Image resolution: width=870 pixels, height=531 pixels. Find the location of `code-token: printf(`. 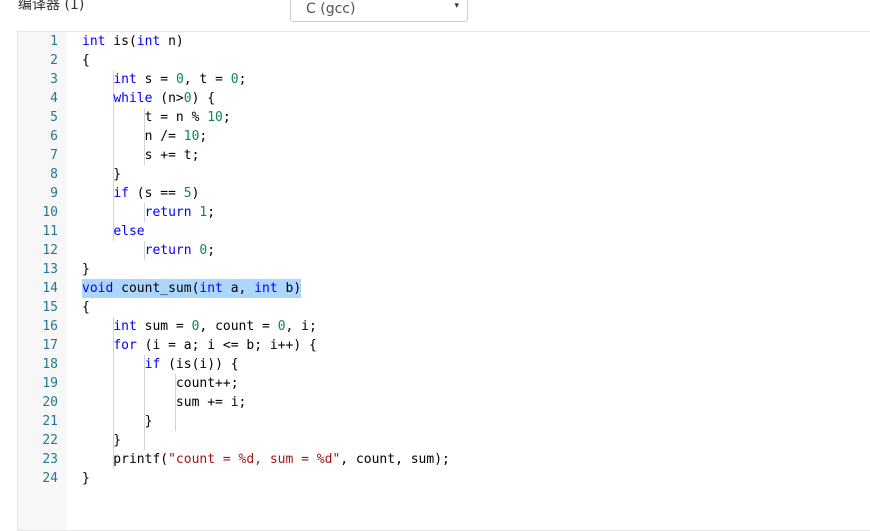

code-token: printf( is located at coordinates (125, 459).